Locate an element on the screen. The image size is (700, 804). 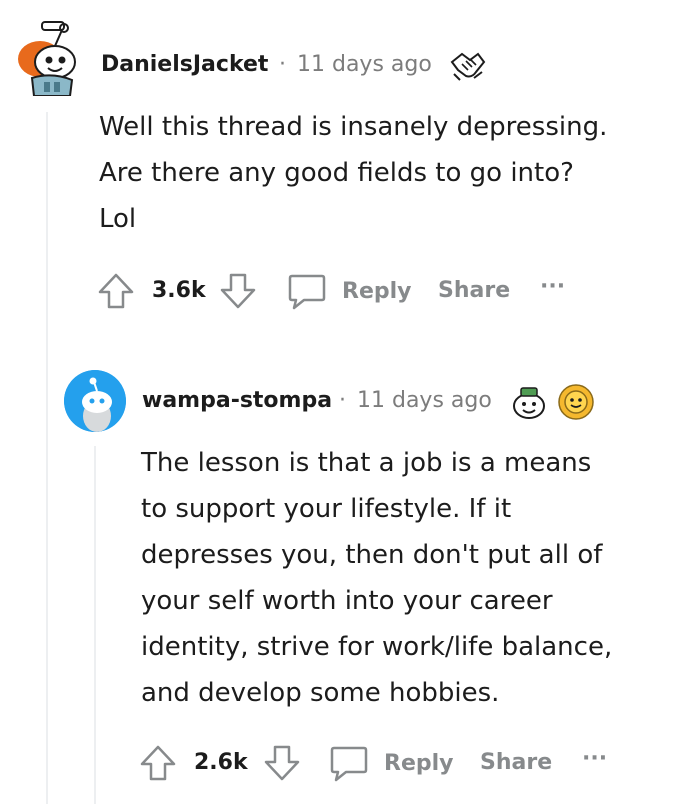
wholesome-award-icon is located at coordinates (529, 403).